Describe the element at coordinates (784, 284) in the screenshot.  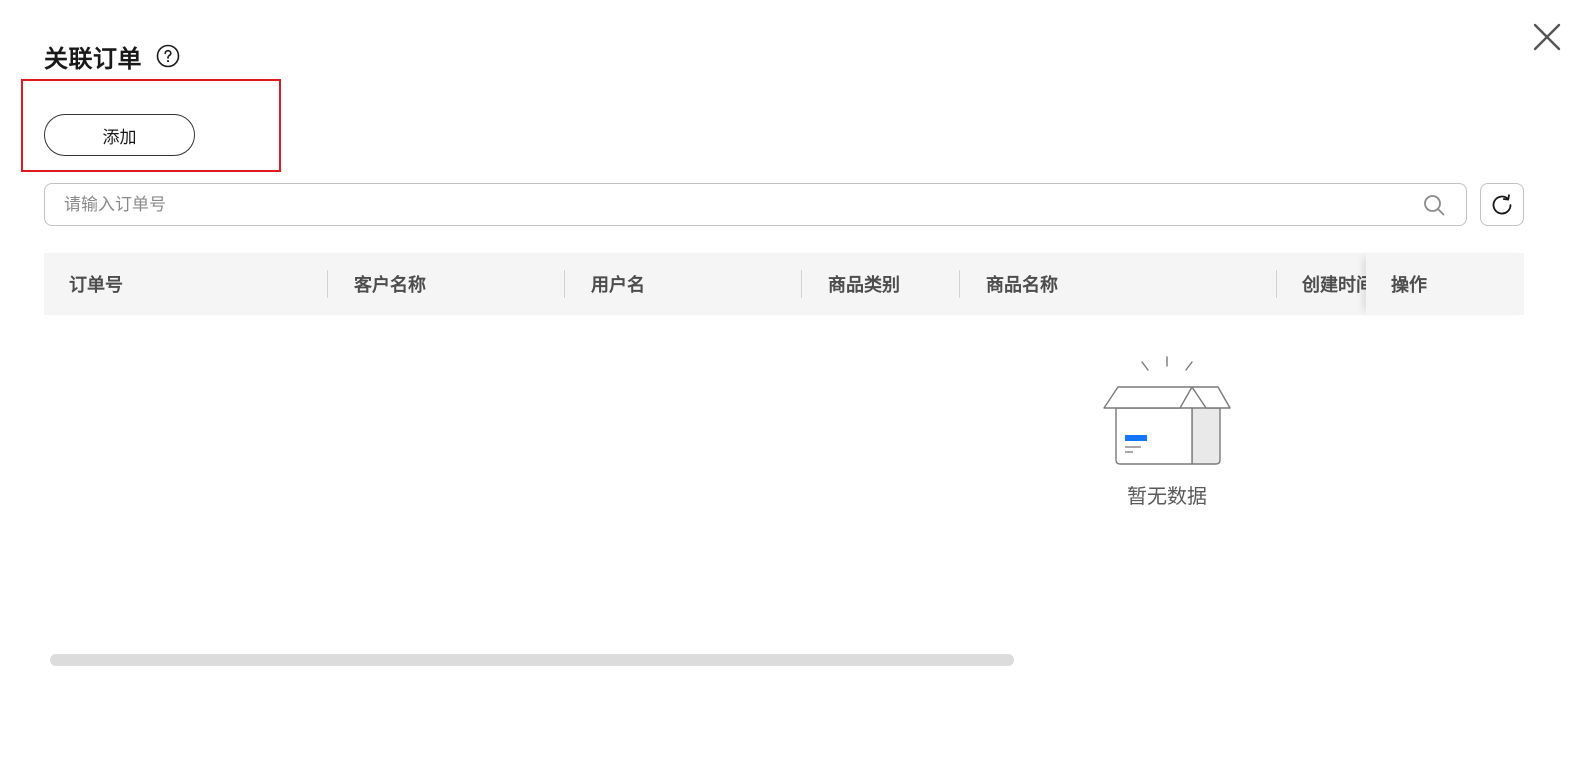
I see `table-header: 订单号 客户名称 用户名 商品类别 商品名称 创建时间 操作` at that location.